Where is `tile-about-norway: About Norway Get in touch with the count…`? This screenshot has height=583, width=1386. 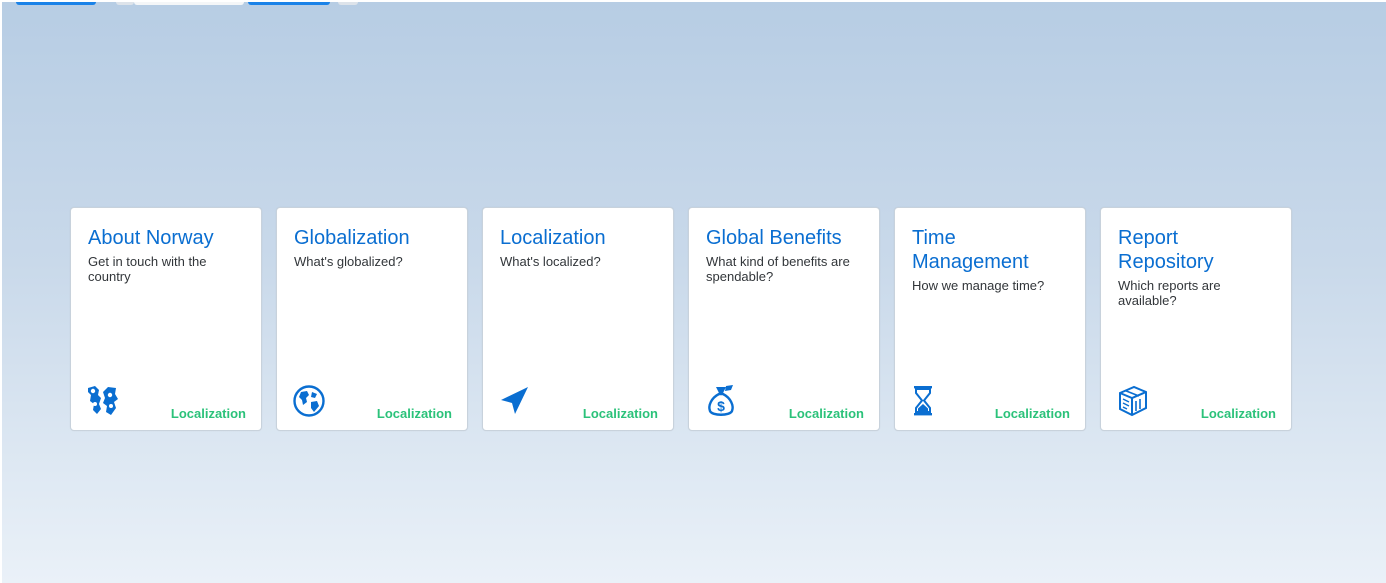
tile-about-norway: About Norway Get in touch with the count… is located at coordinates (166, 319).